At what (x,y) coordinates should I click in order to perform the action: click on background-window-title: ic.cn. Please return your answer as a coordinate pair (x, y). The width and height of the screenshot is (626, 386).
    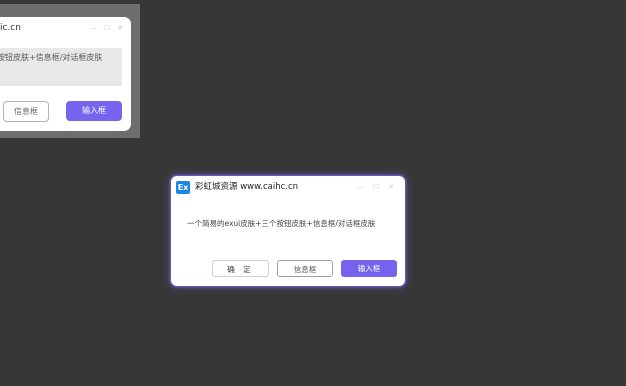
    Looking at the image, I should click on (10, 28).